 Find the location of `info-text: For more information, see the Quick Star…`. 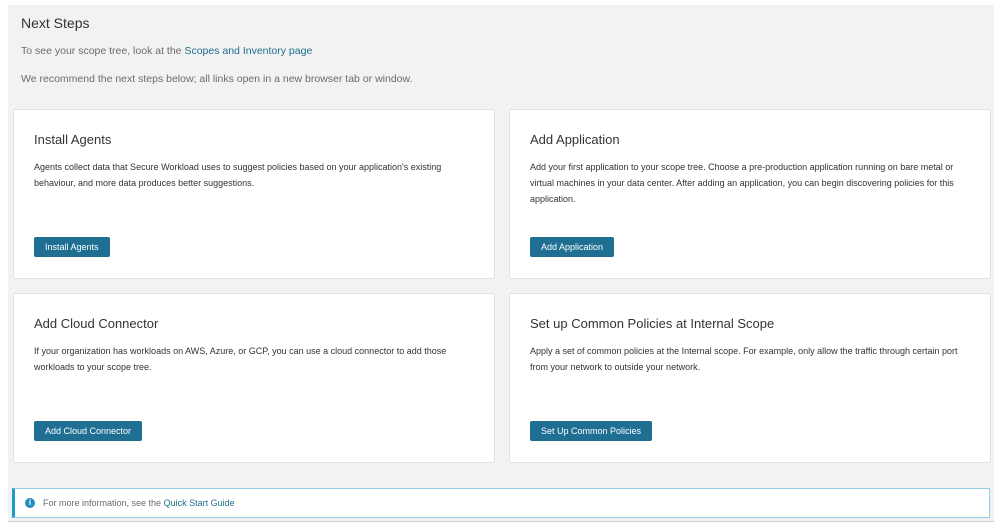

info-text: For more information, see the Quick Star… is located at coordinates (139, 503).